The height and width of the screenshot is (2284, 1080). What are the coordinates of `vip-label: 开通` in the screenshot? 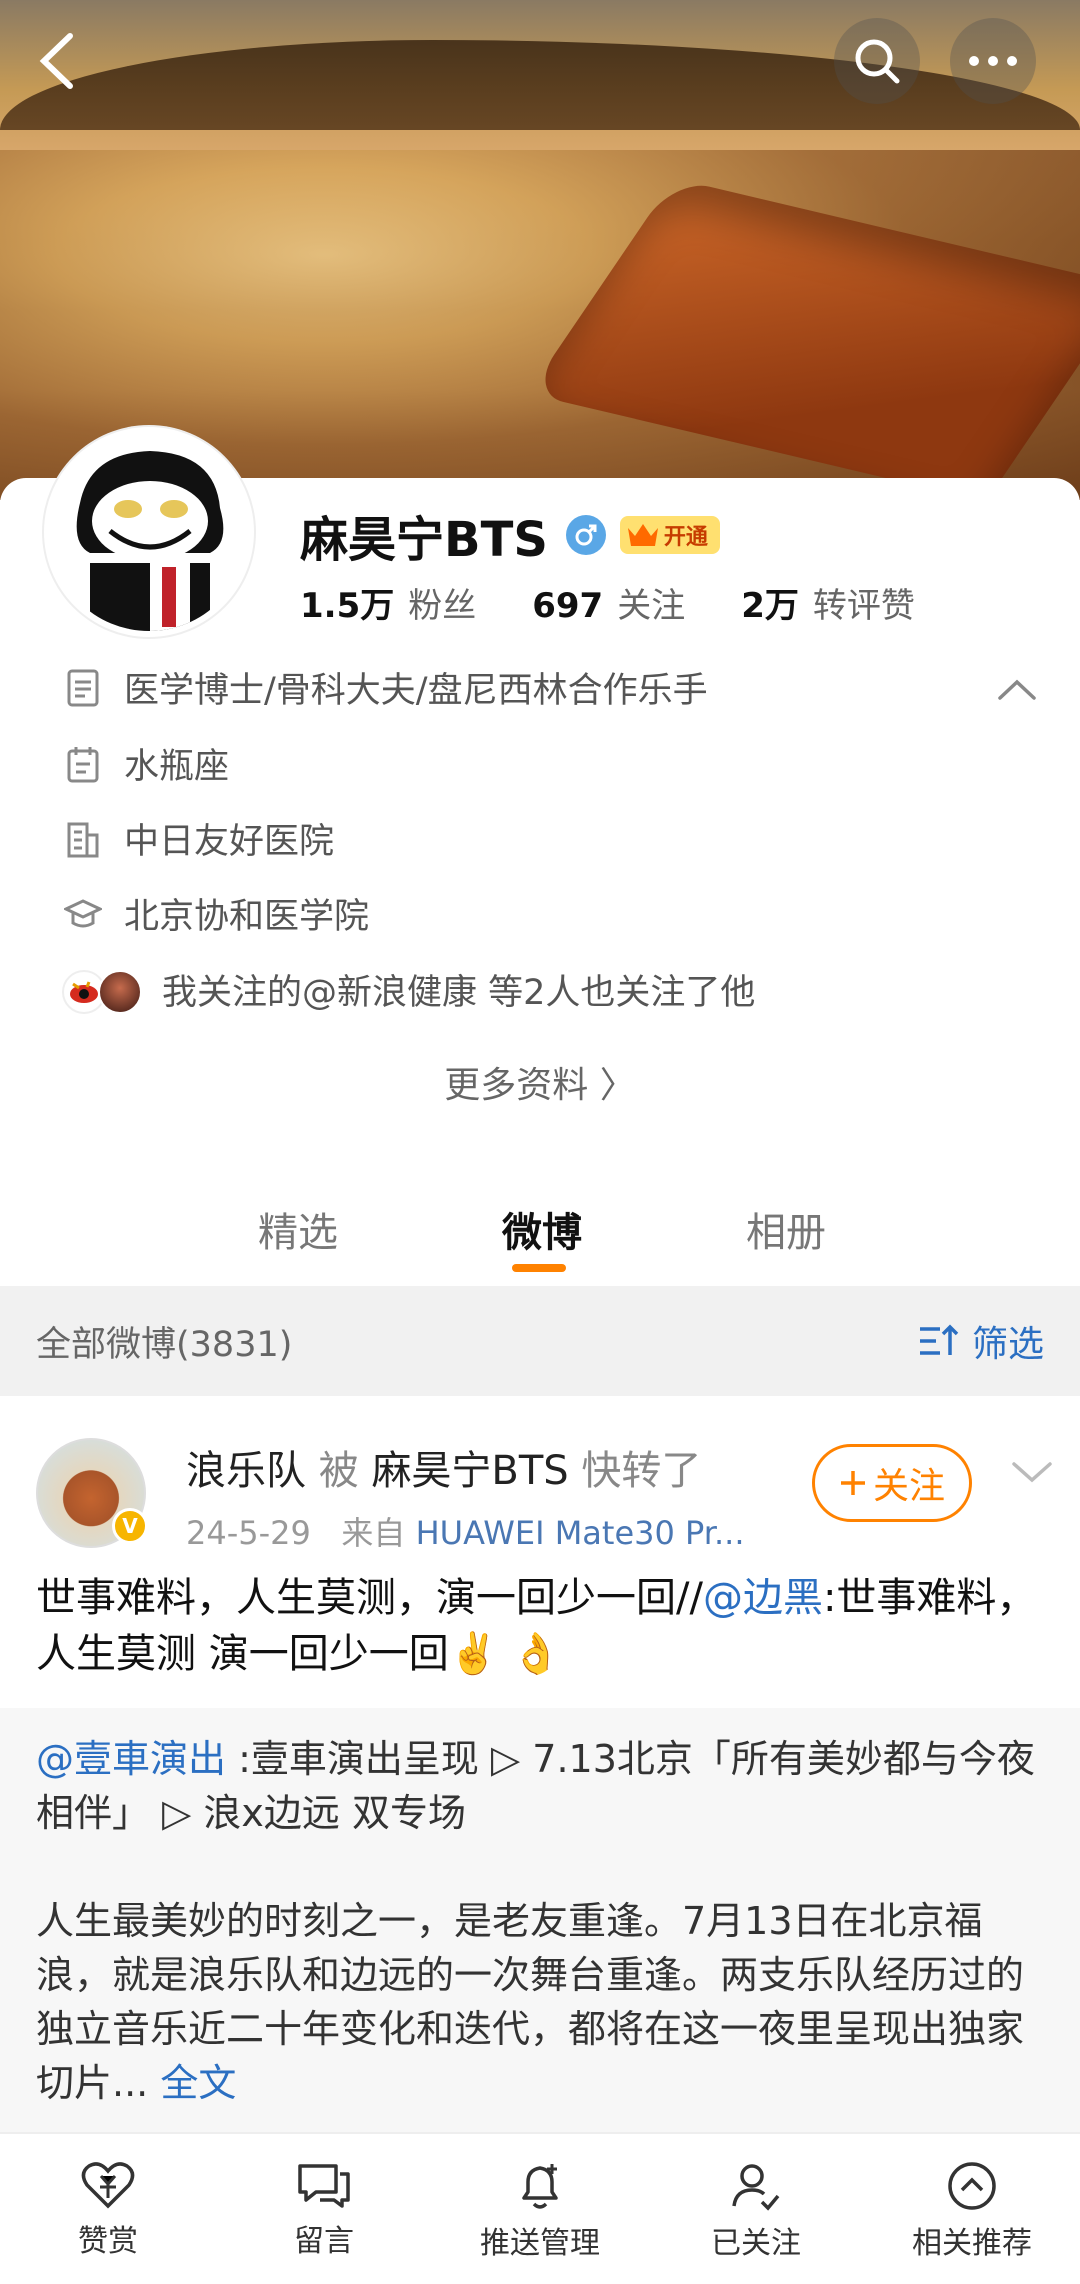 It's located at (685, 537).